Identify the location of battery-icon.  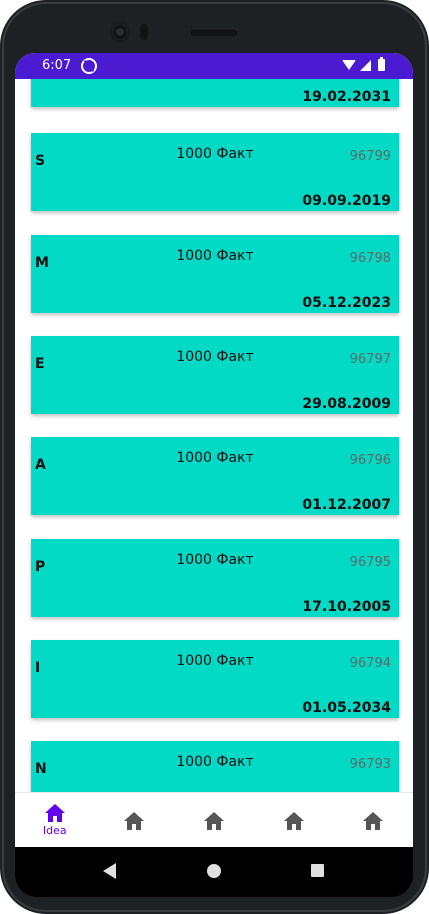
(381, 64).